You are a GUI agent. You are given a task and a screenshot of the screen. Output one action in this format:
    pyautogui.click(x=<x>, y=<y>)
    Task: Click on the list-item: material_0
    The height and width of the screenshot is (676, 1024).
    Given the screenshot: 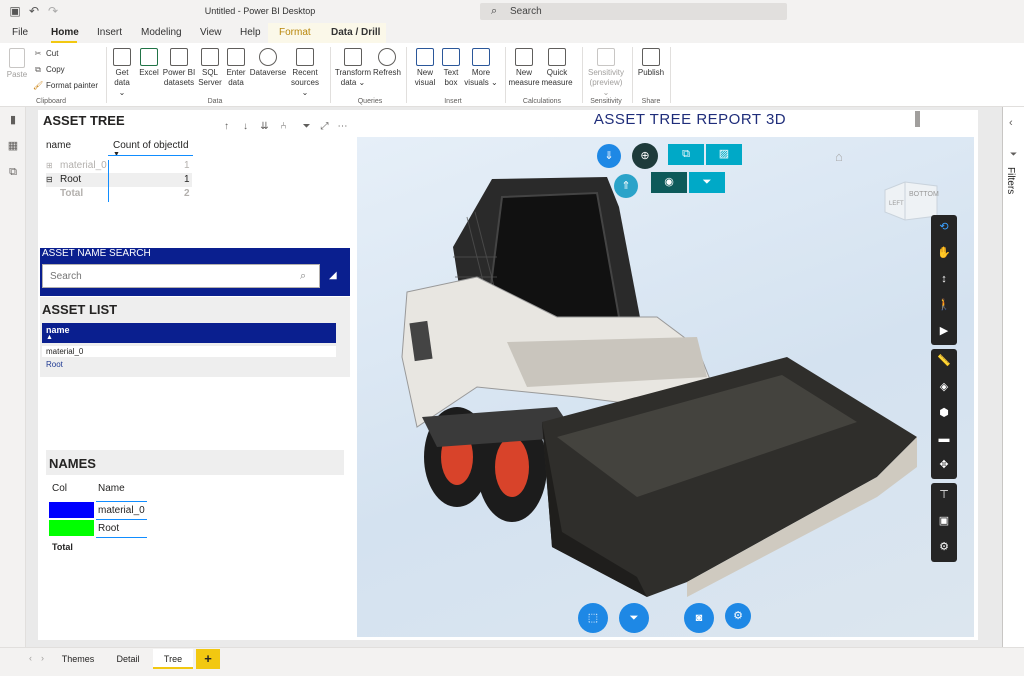 What is the action you would take?
    pyautogui.click(x=189, y=351)
    